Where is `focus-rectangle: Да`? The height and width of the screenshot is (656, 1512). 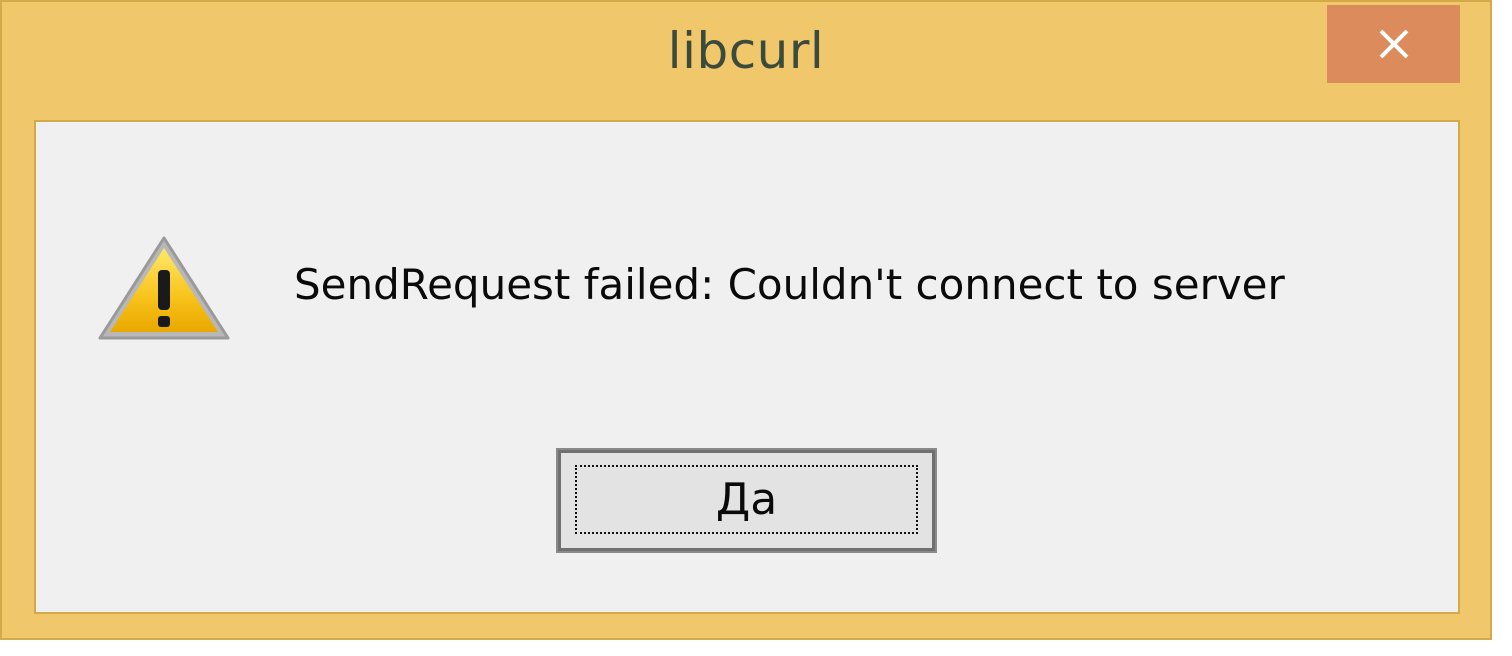 focus-rectangle: Да is located at coordinates (746, 499).